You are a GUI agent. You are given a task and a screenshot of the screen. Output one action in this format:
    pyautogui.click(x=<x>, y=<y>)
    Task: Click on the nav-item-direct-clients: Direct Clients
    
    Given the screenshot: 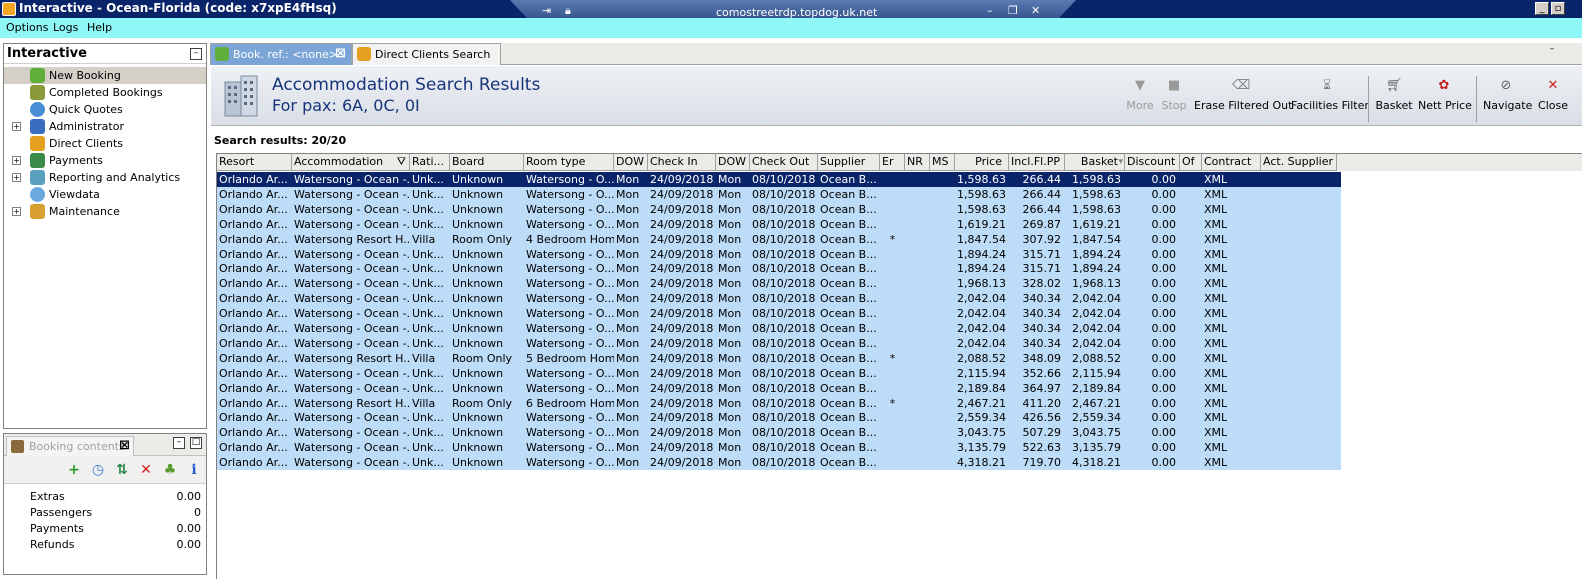 What is the action you would take?
    pyautogui.click(x=105, y=143)
    